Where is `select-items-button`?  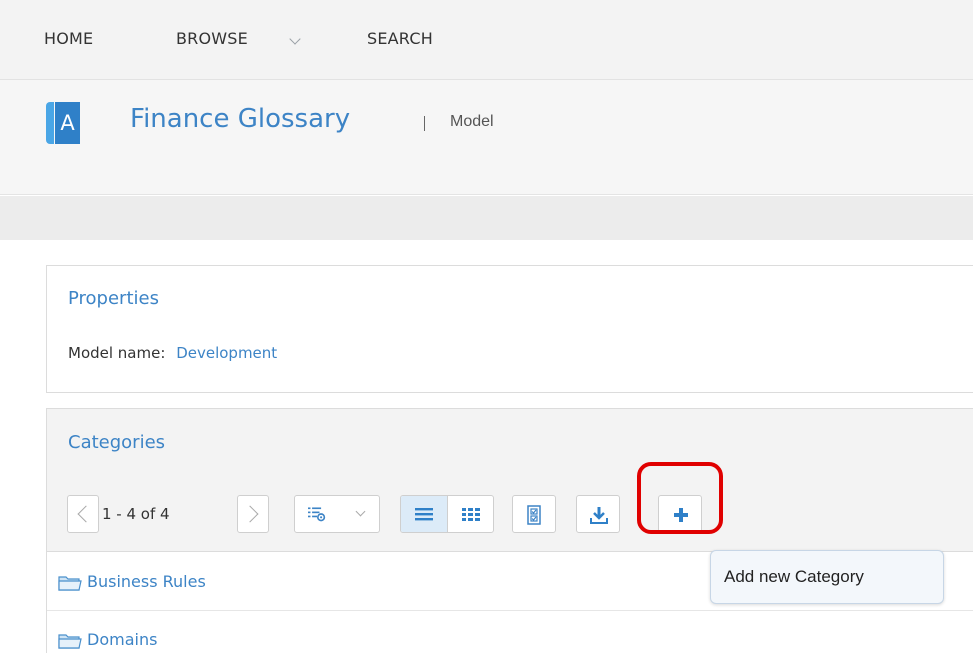 select-items-button is located at coordinates (534, 514).